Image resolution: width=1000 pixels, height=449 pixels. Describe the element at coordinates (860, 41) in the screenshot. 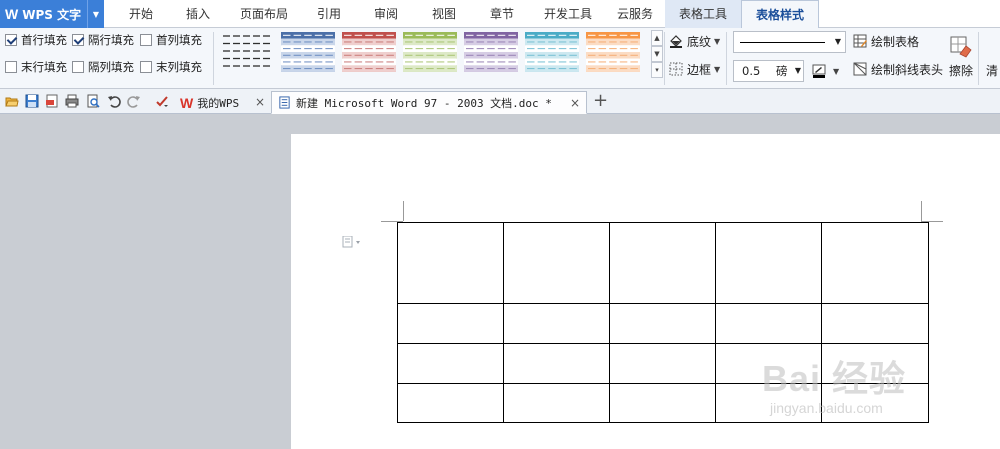

I see `draw-table-icon` at that location.